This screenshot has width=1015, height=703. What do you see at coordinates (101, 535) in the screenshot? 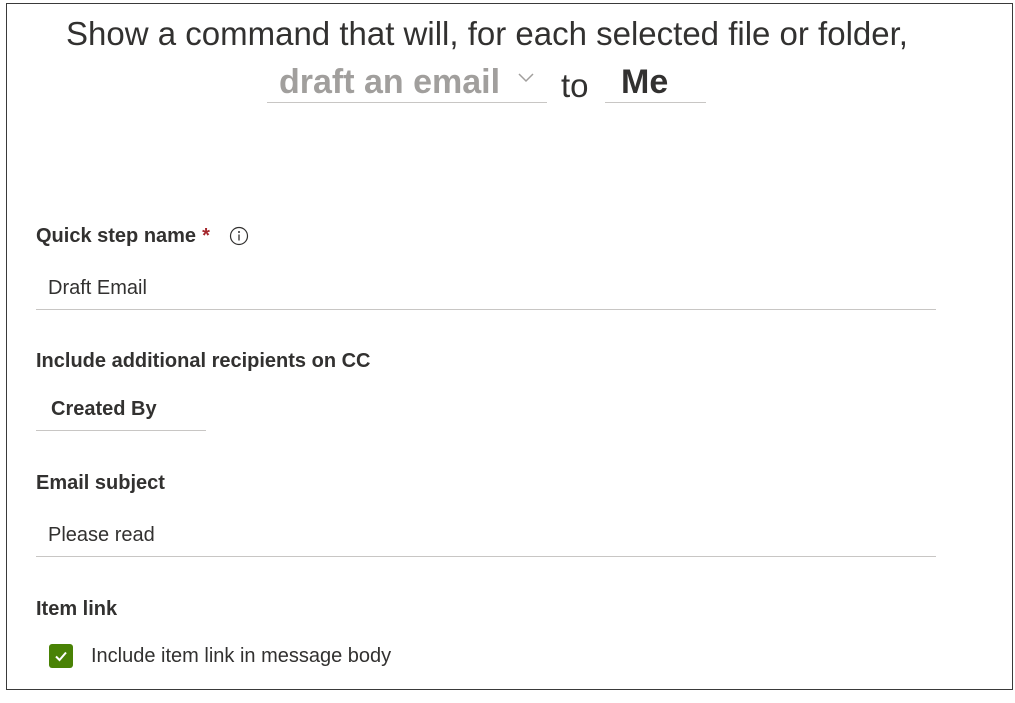
I see `email-subject-value: Please read` at bounding box center [101, 535].